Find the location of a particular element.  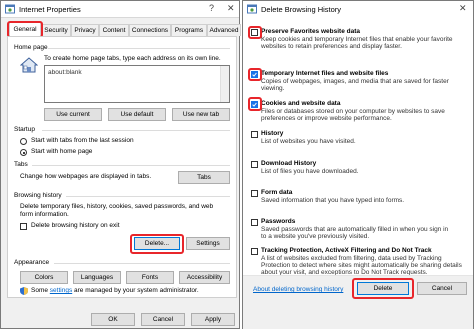

dialog-title-bar: Delete Browsing History ✕ is located at coordinates (358, 9).